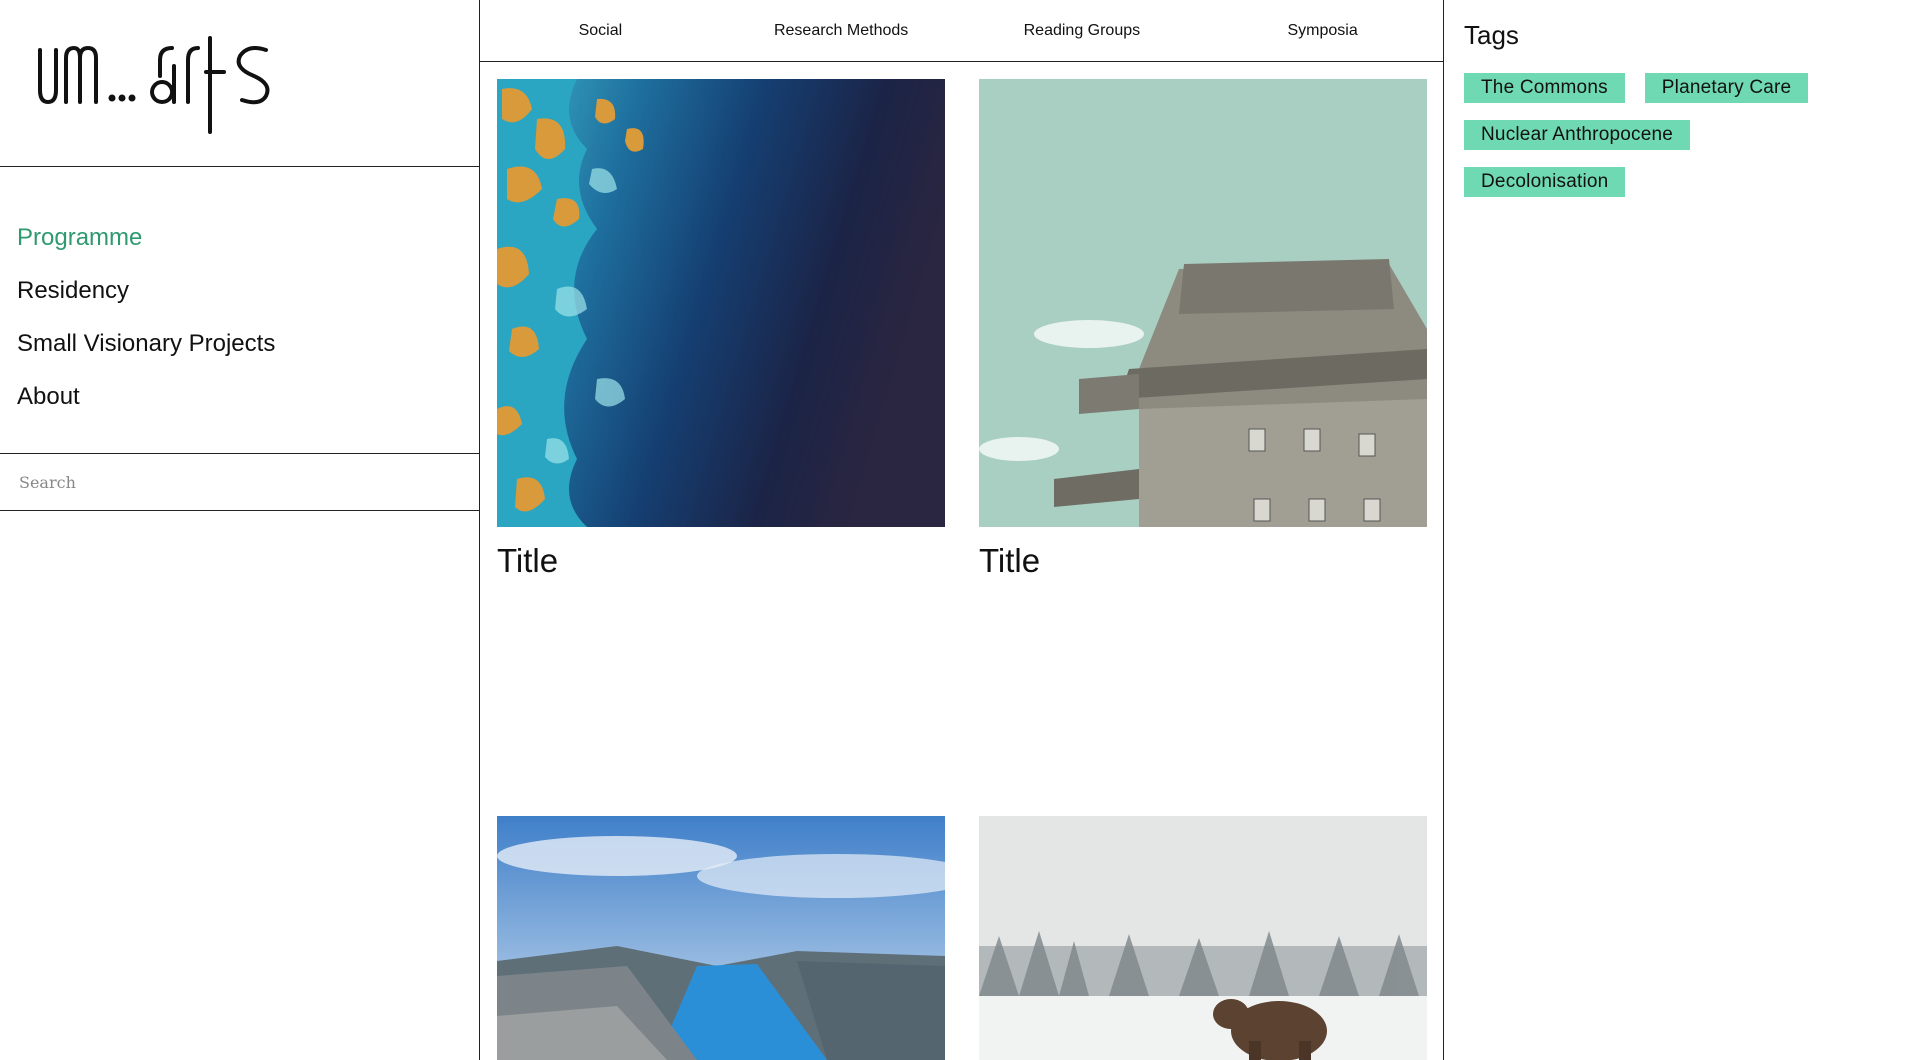 Image resolution: width=1920 pixels, height=1060 pixels. I want to click on card-image-bear-in-snow, so click(1203, 938).